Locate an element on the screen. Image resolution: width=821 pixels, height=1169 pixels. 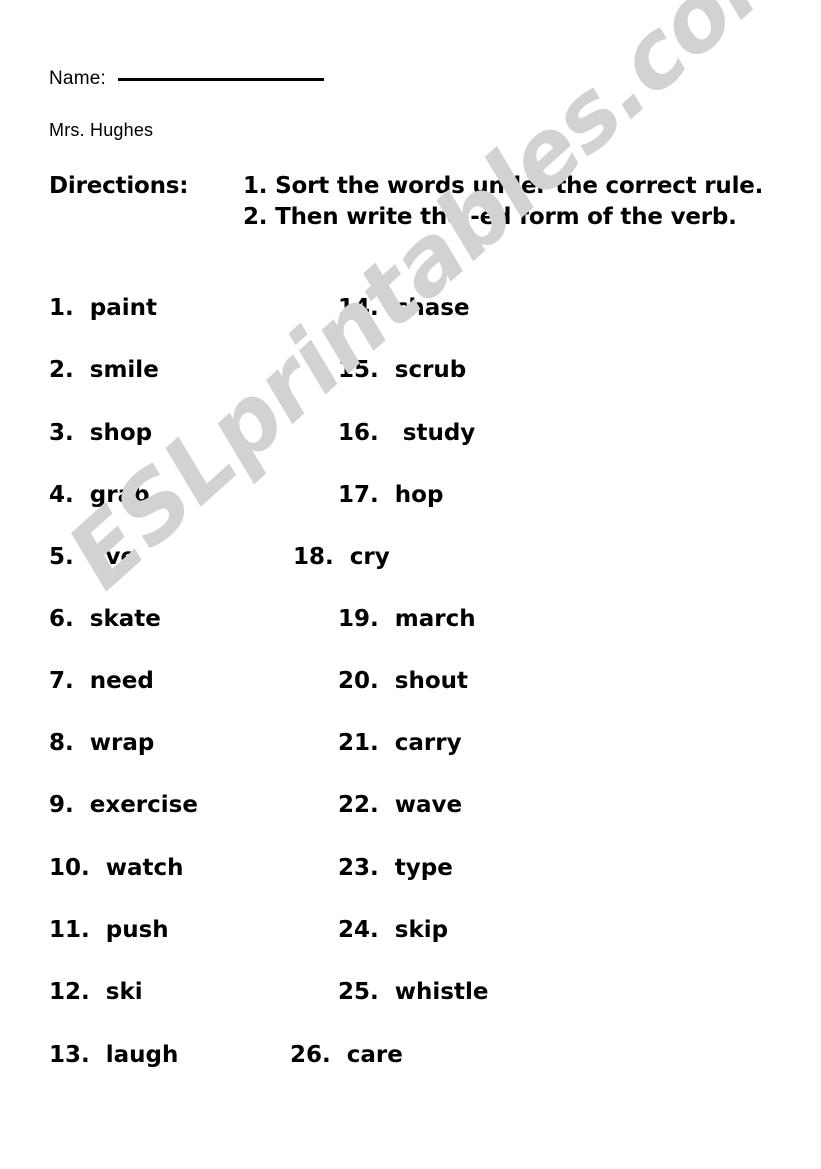
word-item-exercise: 9. exercise is located at coordinates (123, 805).